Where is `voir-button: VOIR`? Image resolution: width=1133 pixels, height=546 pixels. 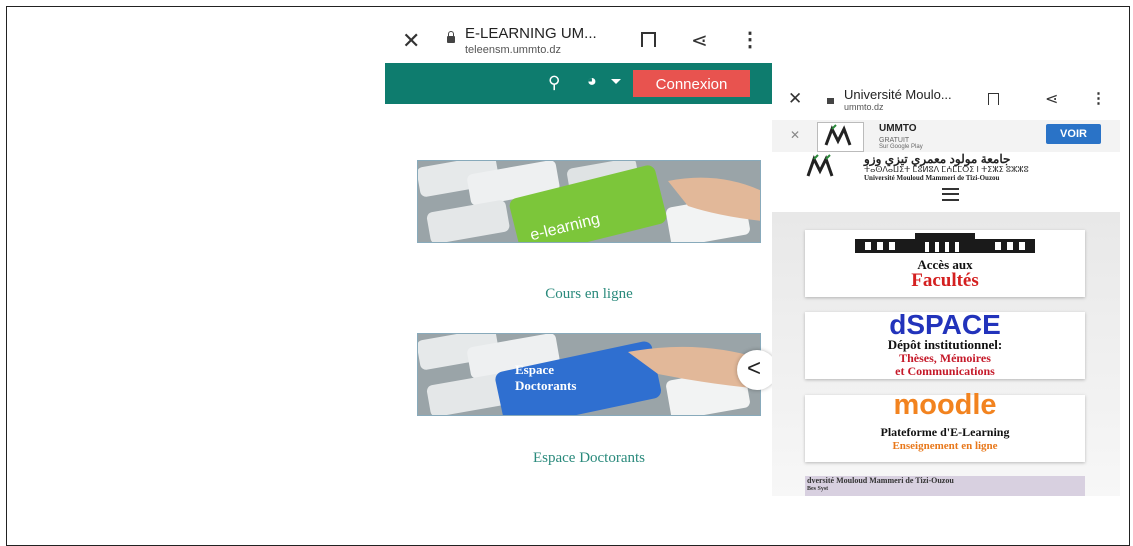 voir-button: VOIR is located at coordinates (1073, 134).